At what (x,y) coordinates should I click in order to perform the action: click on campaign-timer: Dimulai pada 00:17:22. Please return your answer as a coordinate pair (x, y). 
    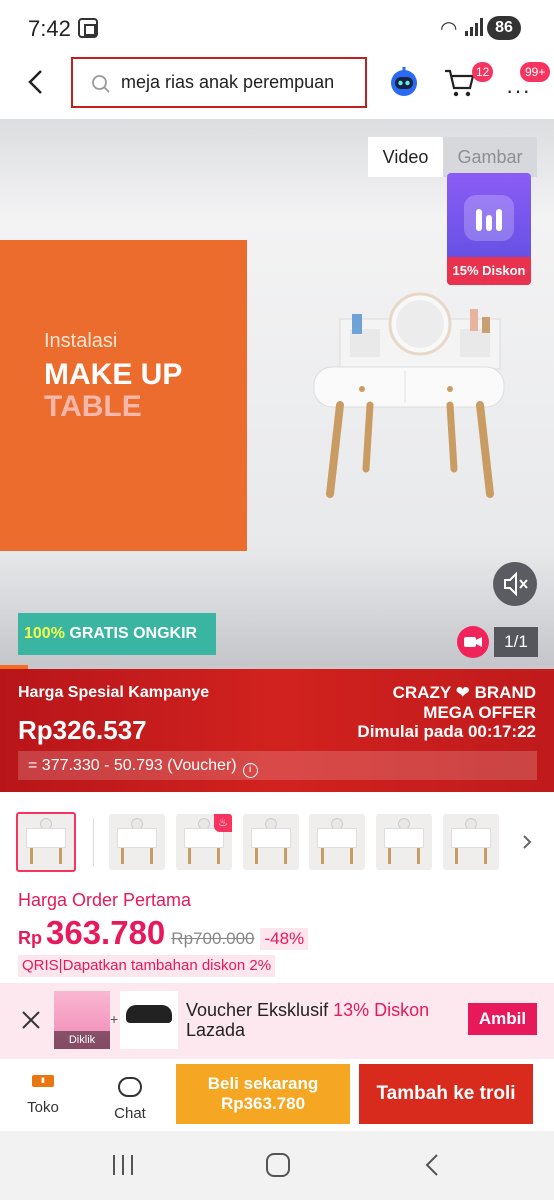
    Looking at the image, I should click on (446, 731).